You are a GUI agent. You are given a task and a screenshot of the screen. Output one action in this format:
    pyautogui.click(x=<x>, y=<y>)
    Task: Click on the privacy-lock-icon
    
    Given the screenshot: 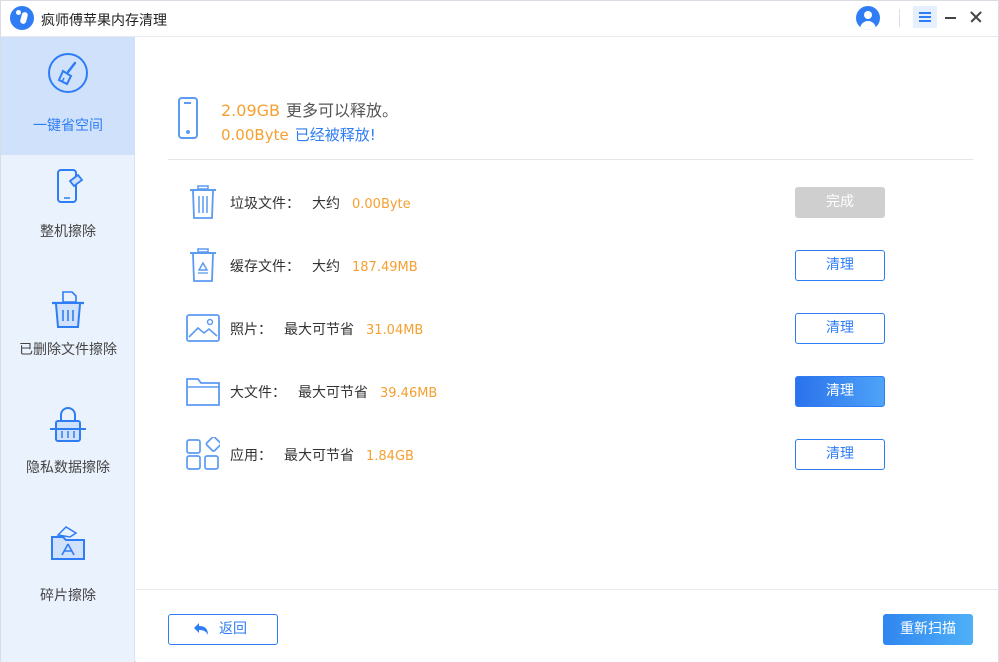 What is the action you would take?
    pyautogui.click(x=68, y=424)
    